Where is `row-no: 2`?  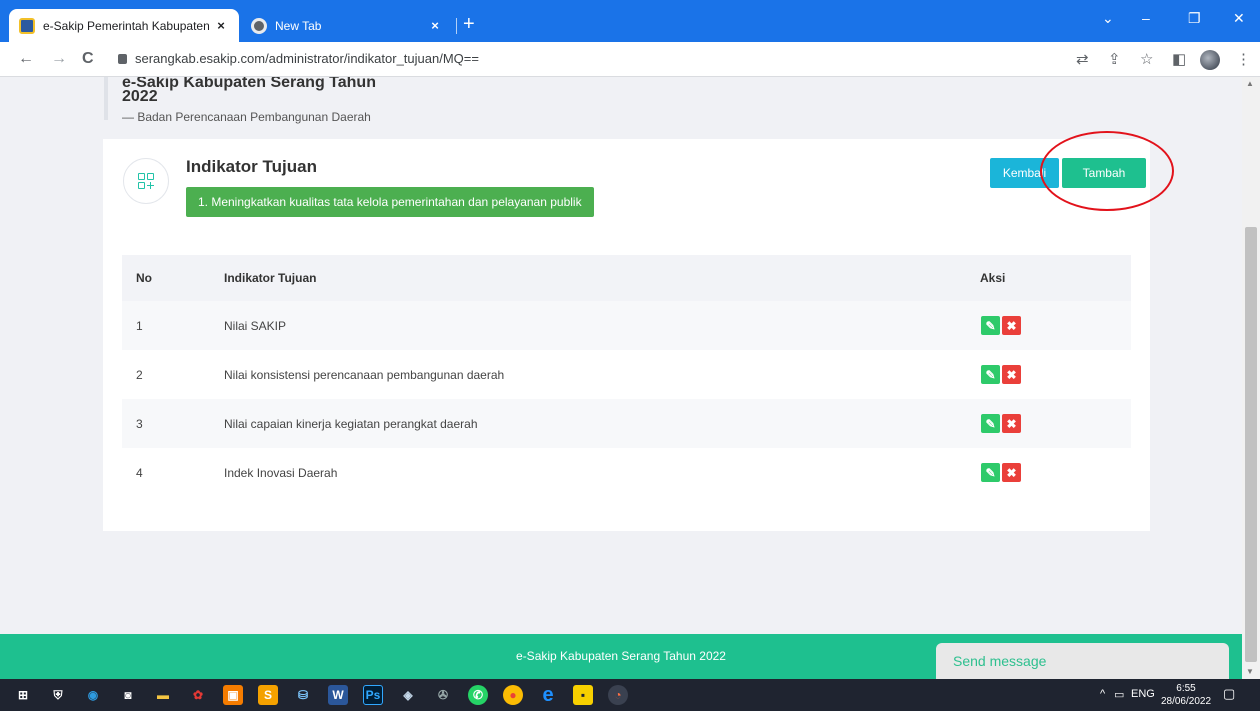 row-no: 2 is located at coordinates (139, 374).